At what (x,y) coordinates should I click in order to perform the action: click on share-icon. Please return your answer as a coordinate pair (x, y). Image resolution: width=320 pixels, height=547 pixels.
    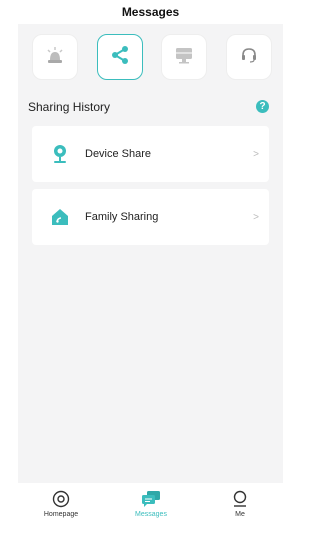
    Looking at the image, I should click on (120, 57).